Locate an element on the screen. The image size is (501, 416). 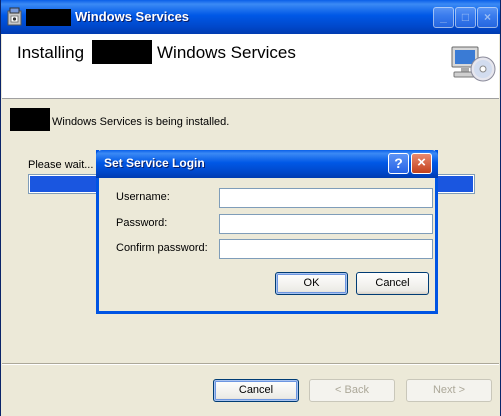
confirm-password-label: Confirm password: is located at coordinates (162, 248).